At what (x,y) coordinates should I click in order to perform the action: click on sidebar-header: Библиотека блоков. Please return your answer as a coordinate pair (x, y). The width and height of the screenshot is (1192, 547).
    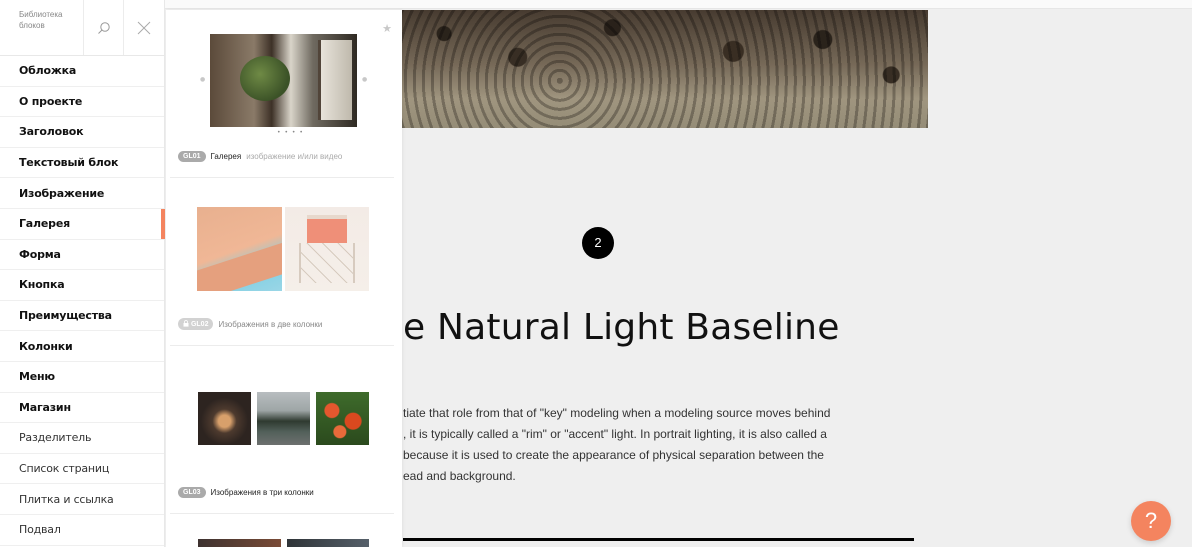
    Looking at the image, I should click on (82, 28).